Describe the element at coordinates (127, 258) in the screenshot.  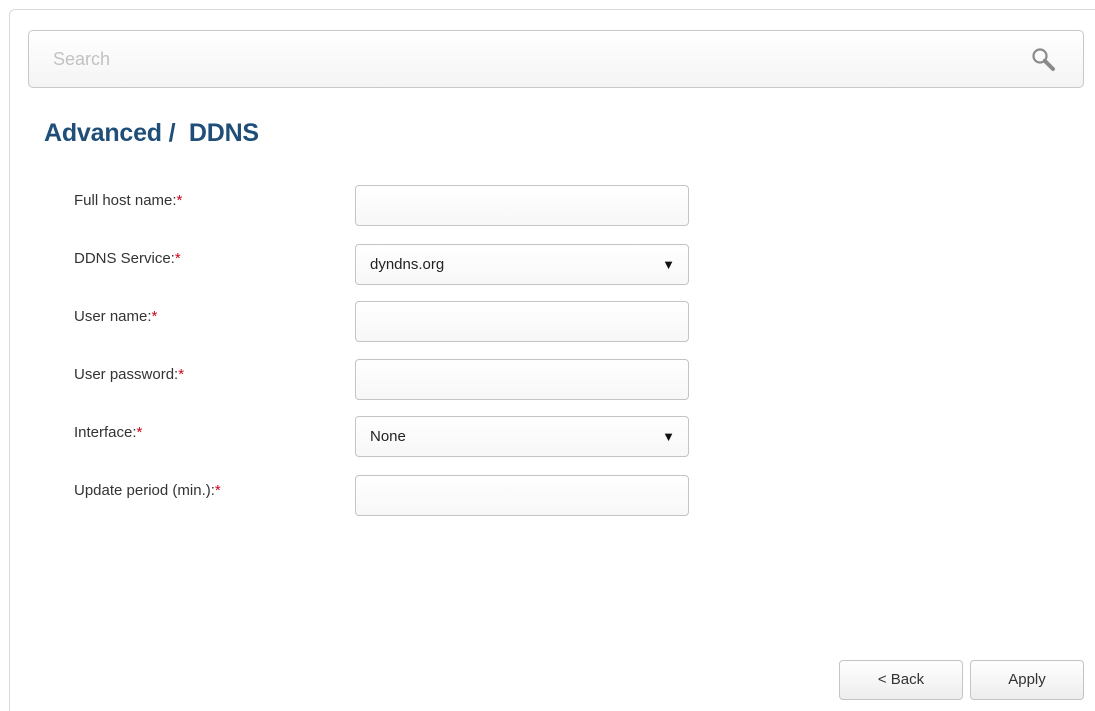
I see `ddns-service-label: DDNS Service:*` at that location.